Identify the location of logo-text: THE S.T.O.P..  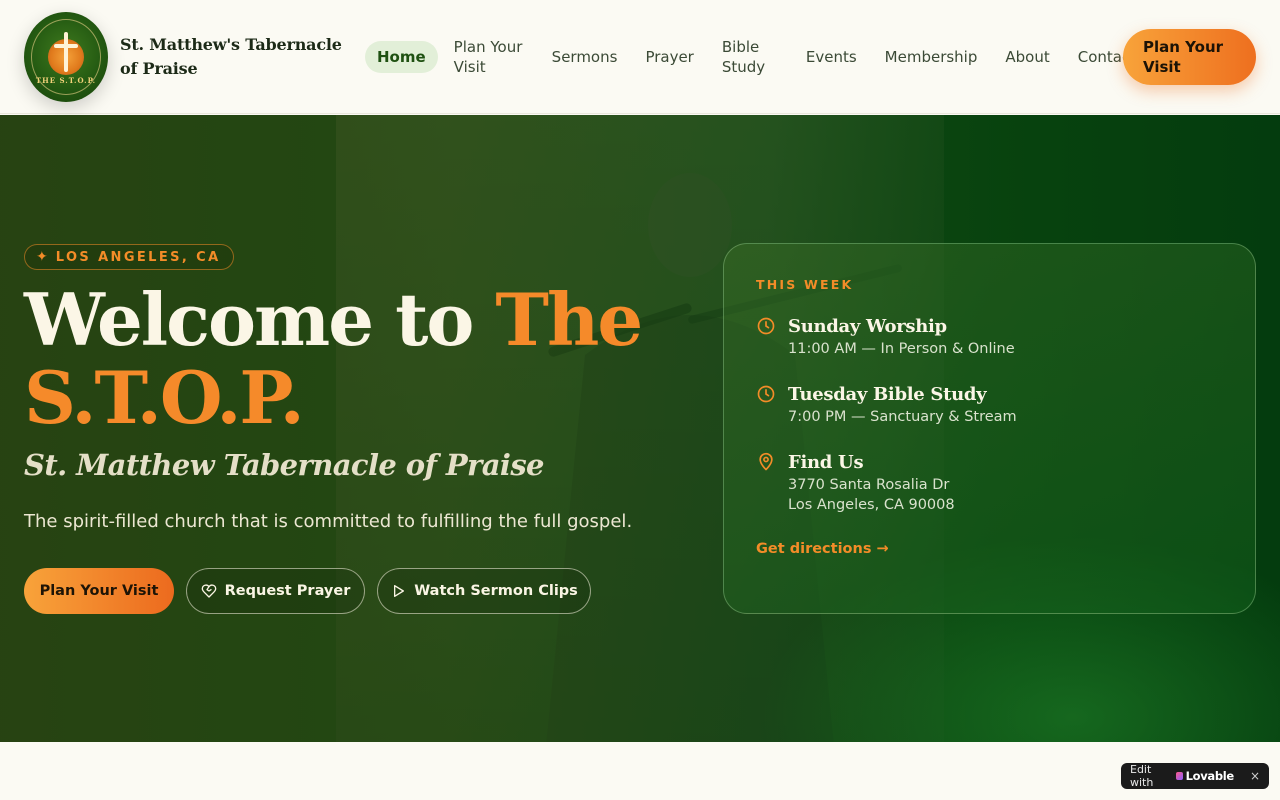
(66, 80).